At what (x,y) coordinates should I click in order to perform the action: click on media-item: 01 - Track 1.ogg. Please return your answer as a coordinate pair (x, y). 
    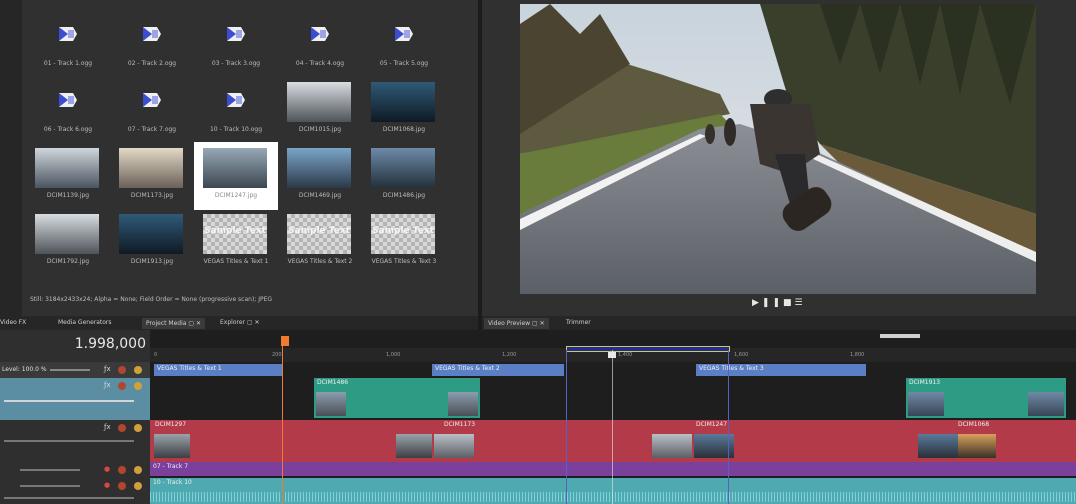
    Looking at the image, I should click on (68, 44).